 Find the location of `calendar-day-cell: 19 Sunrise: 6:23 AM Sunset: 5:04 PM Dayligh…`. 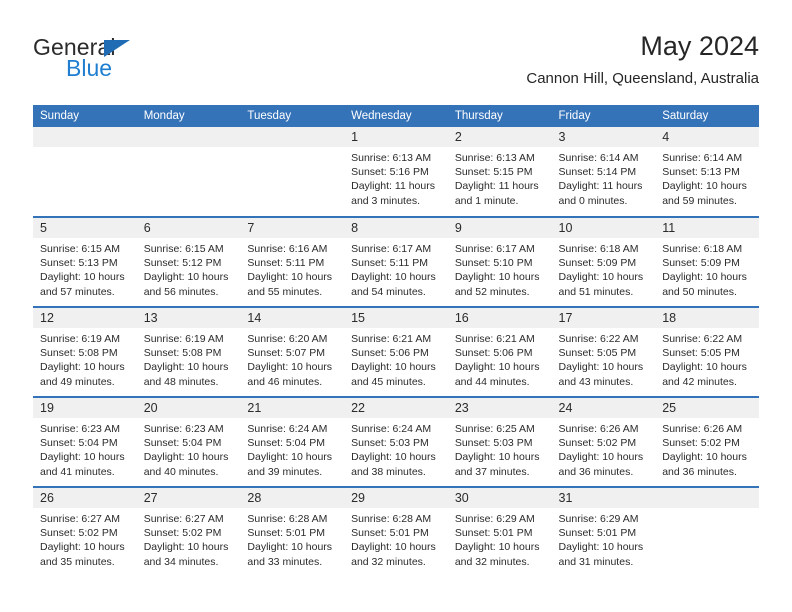

calendar-day-cell: 19 Sunrise: 6:23 AM Sunset: 5:04 PM Dayligh… is located at coordinates (85, 441).